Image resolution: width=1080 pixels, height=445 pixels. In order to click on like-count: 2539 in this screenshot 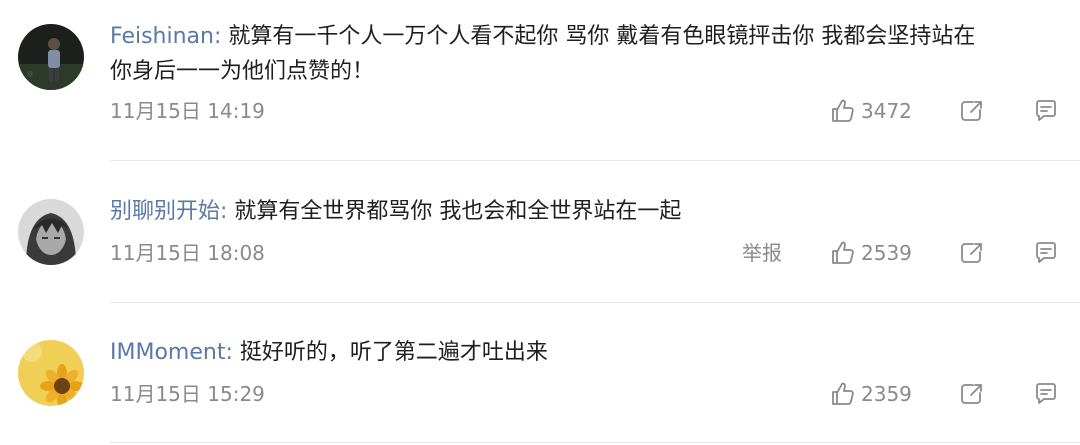, I will do `click(886, 253)`.